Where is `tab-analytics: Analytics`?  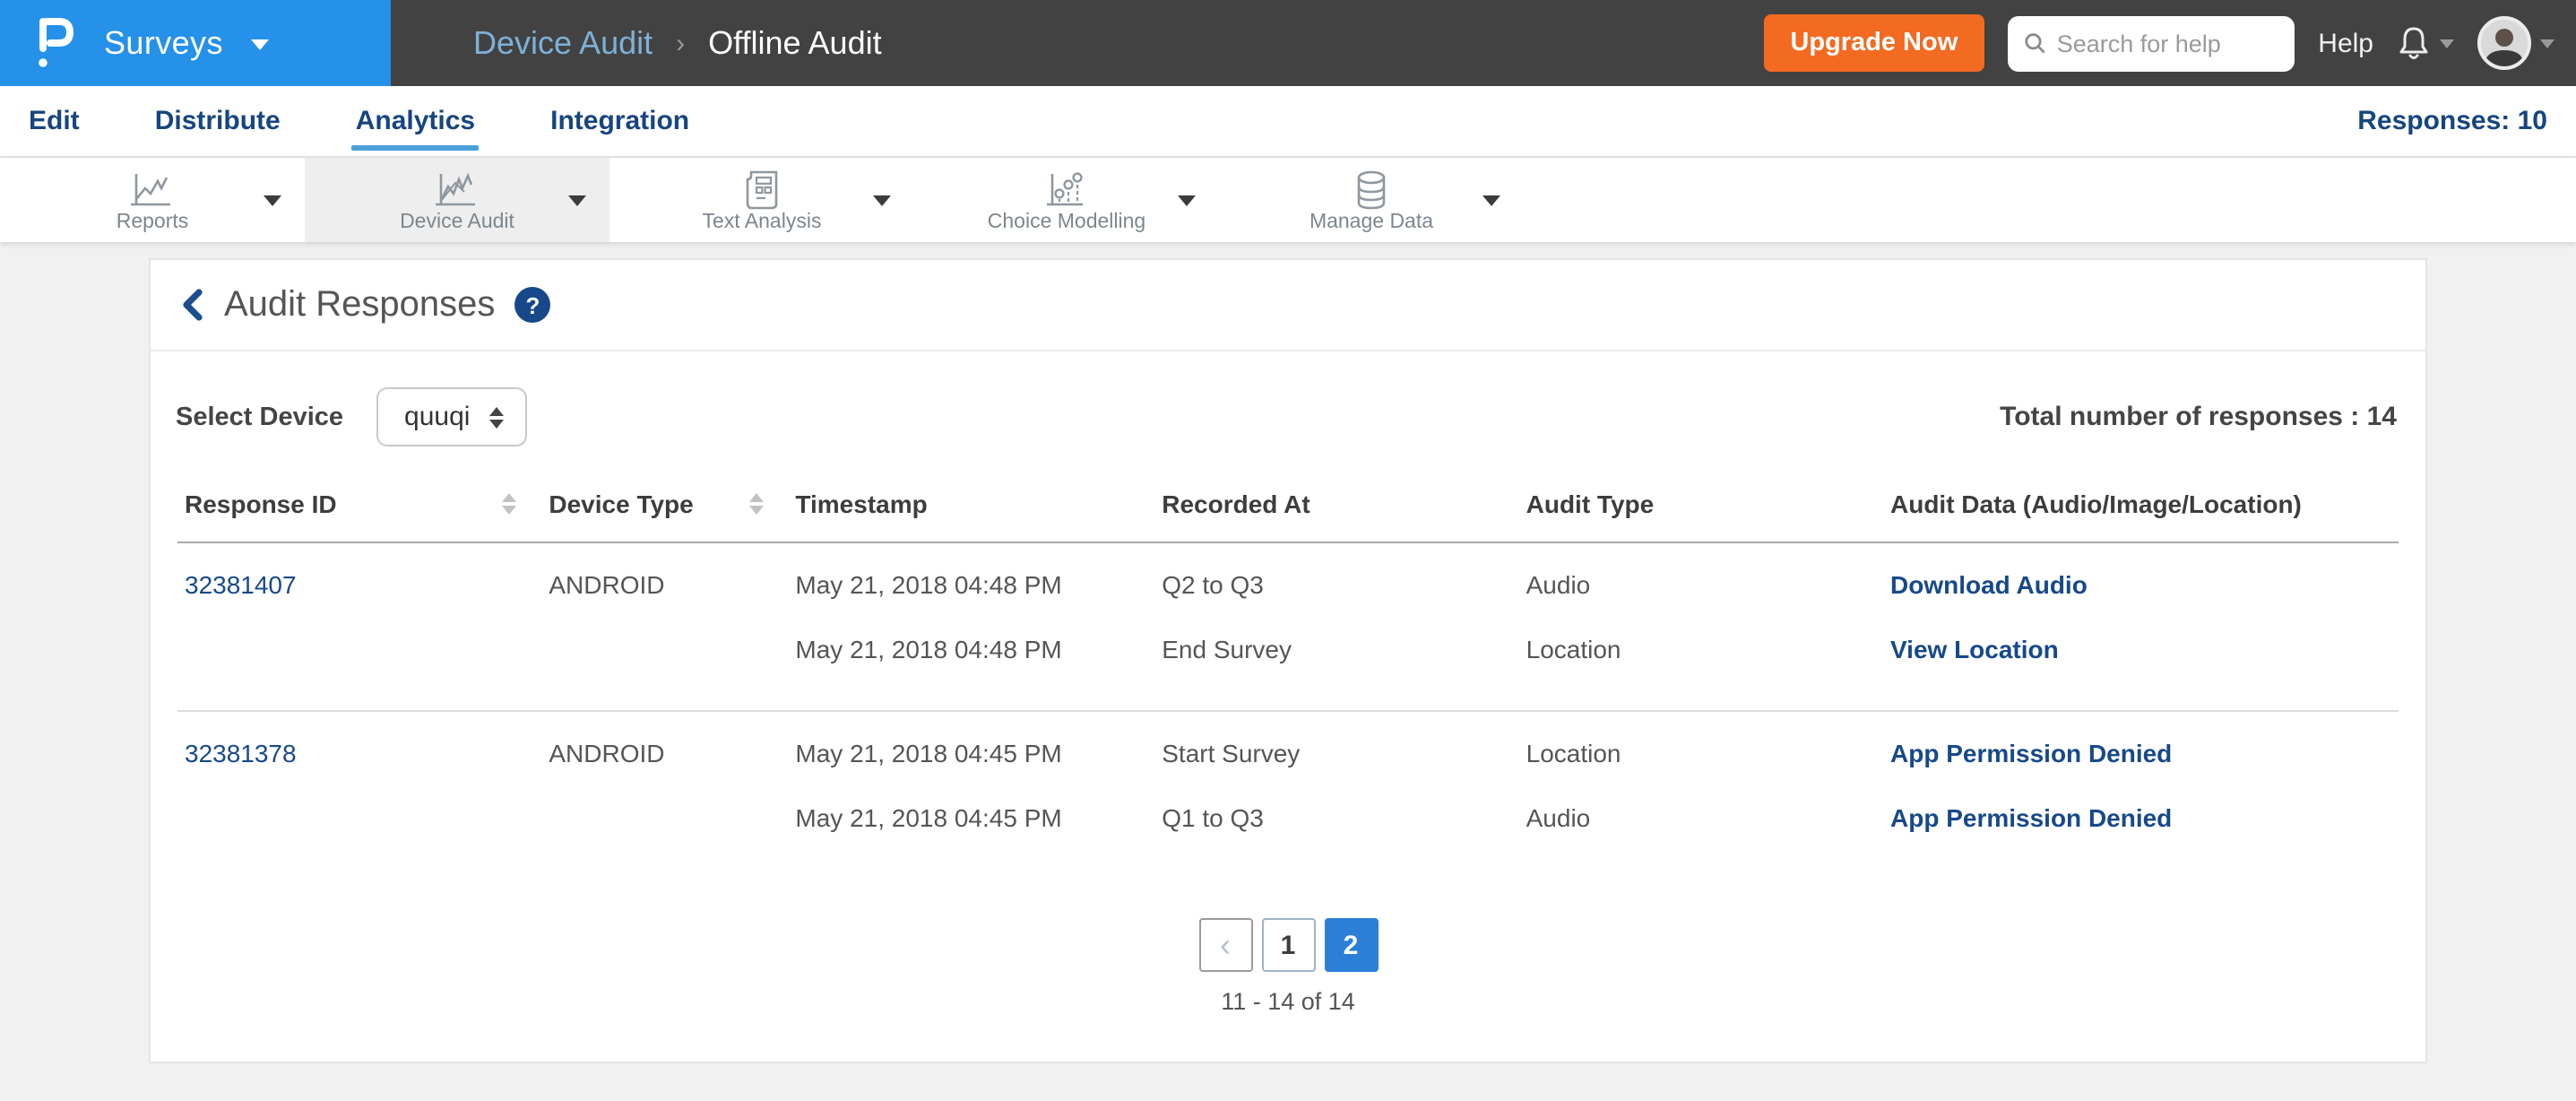
tab-analytics: Analytics is located at coordinates (415, 121).